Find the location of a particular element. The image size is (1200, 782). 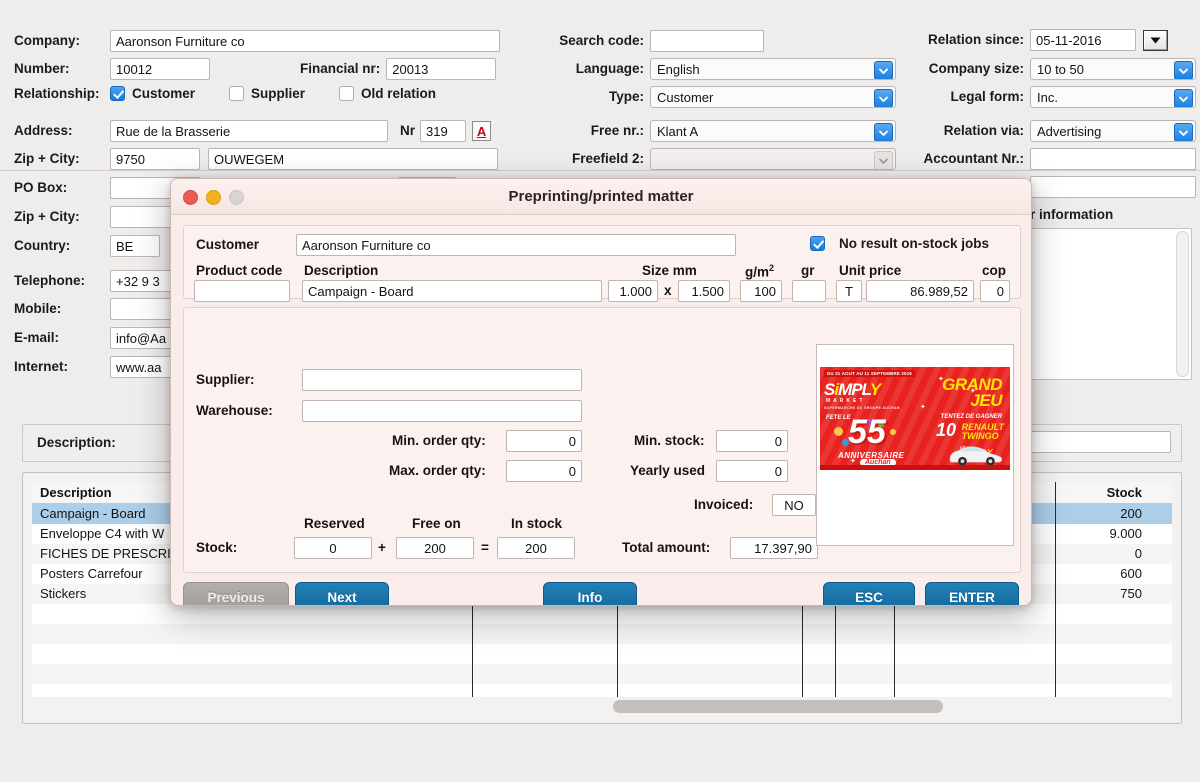

field-relation-via: Relation via: Advertising is located at coordinates (1054, 131).